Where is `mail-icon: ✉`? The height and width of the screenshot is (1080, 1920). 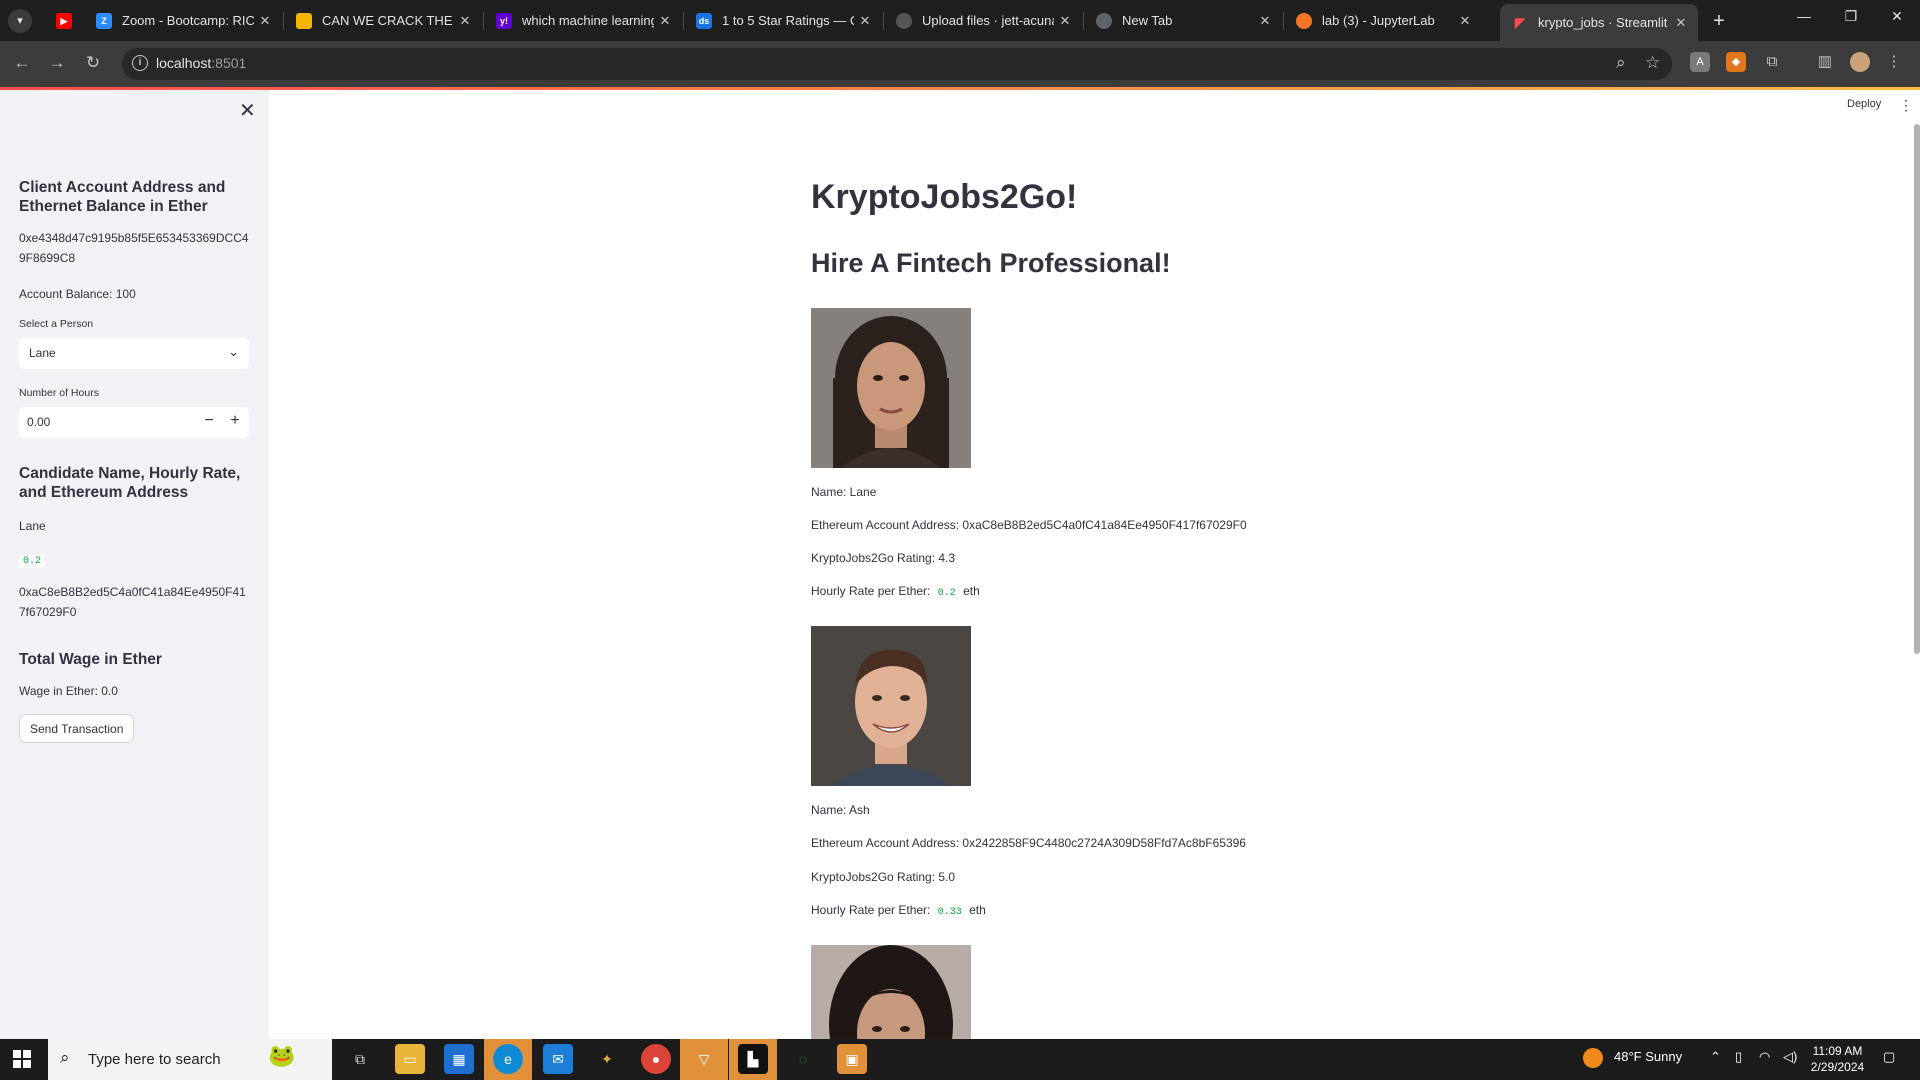
mail-icon: ✉ is located at coordinates (558, 1059).